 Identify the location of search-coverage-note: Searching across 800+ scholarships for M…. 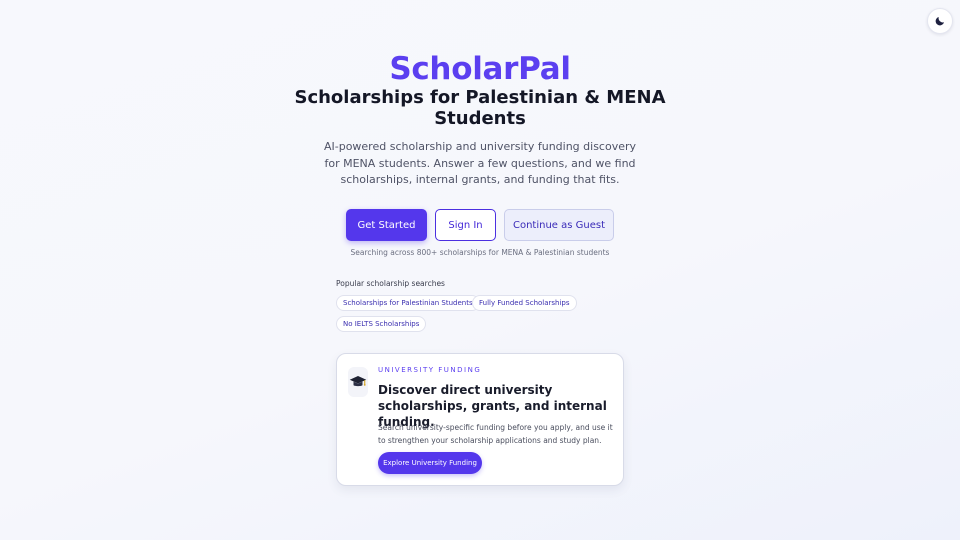
(480, 252).